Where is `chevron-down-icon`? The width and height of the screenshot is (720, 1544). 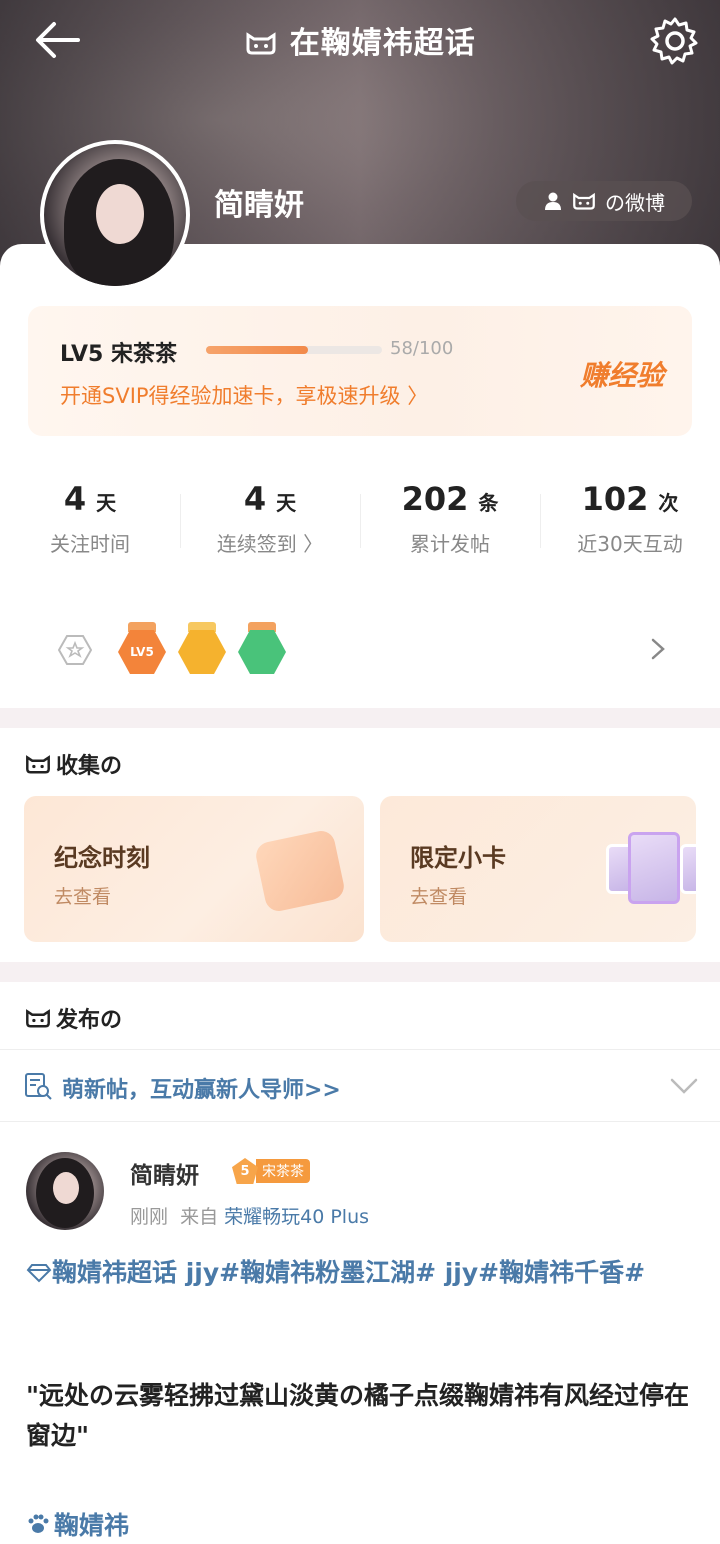
chevron-down-icon is located at coordinates (684, 1086).